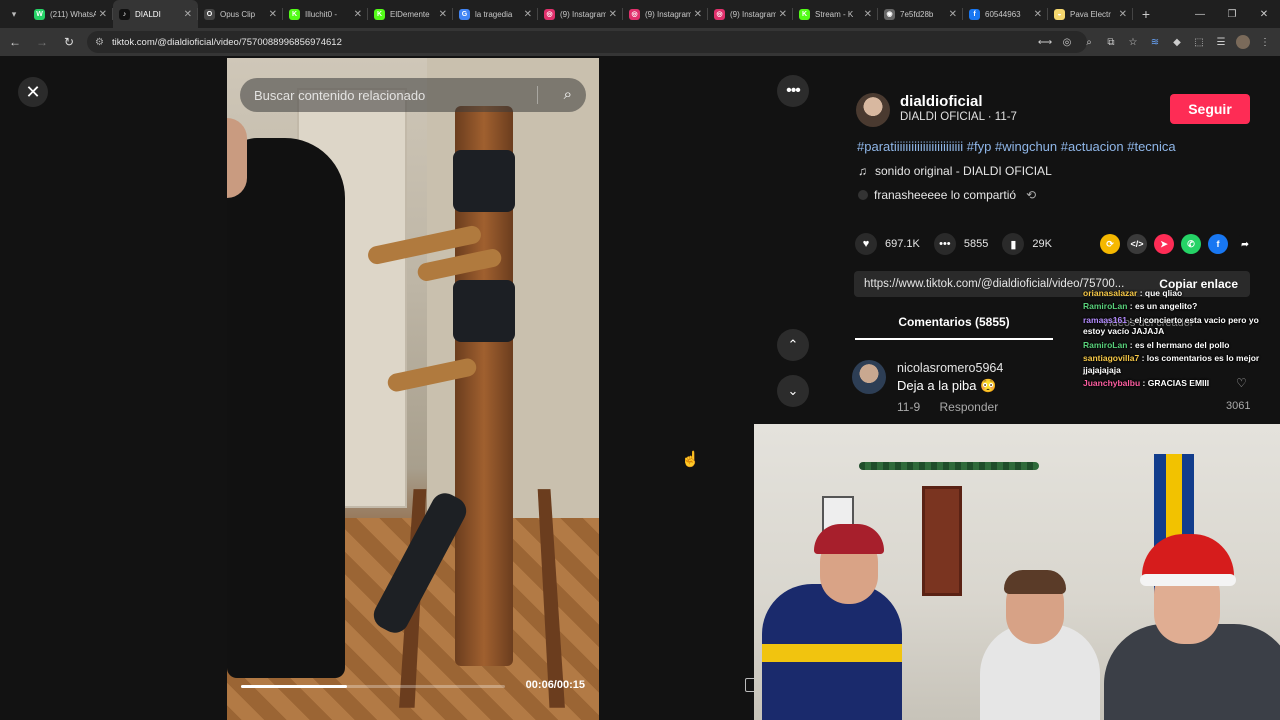 Image resolution: width=1280 pixels, height=720 pixels. I want to click on tab-favicon-icon: f, so click(974, 14).